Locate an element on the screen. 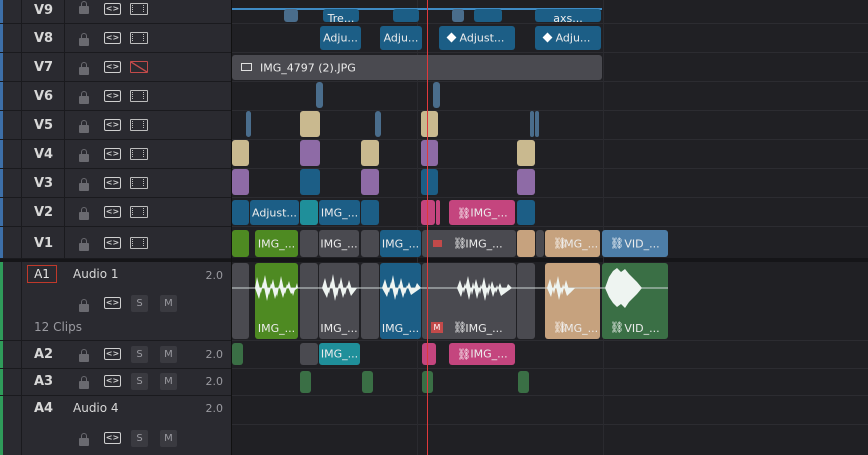 This screenshot has height=455, width=868. track-a2: A2 <> S M 2.0 is located at coordinates (115, 355).